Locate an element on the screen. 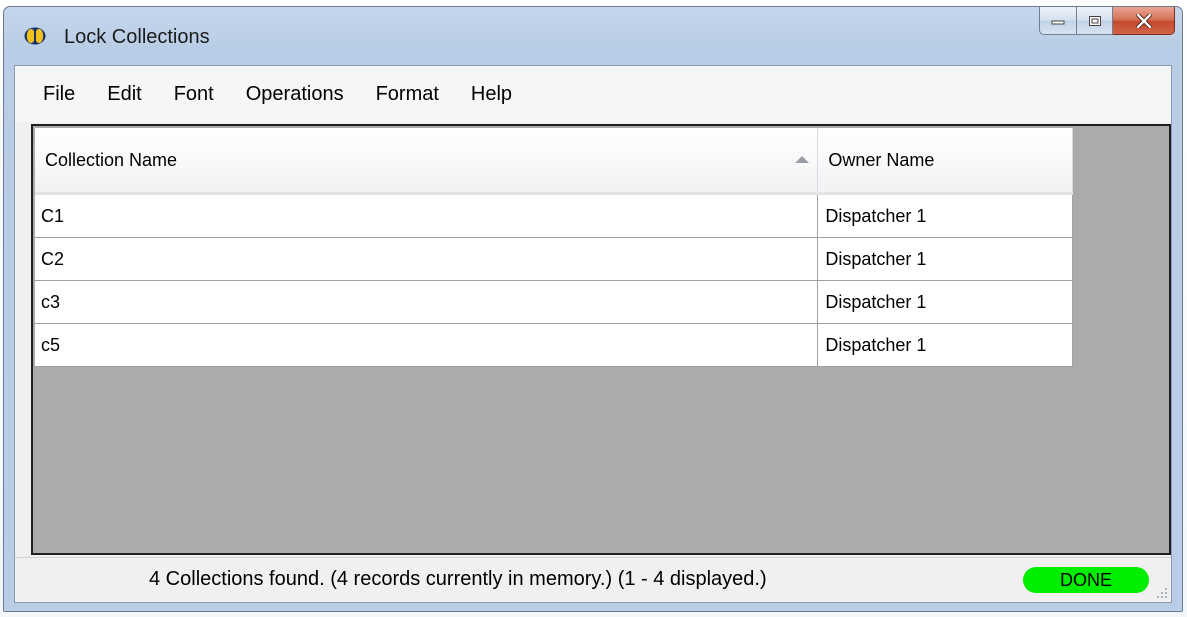  table-row: c3 Dispatcher 1 is located at coordinates (554, 302).